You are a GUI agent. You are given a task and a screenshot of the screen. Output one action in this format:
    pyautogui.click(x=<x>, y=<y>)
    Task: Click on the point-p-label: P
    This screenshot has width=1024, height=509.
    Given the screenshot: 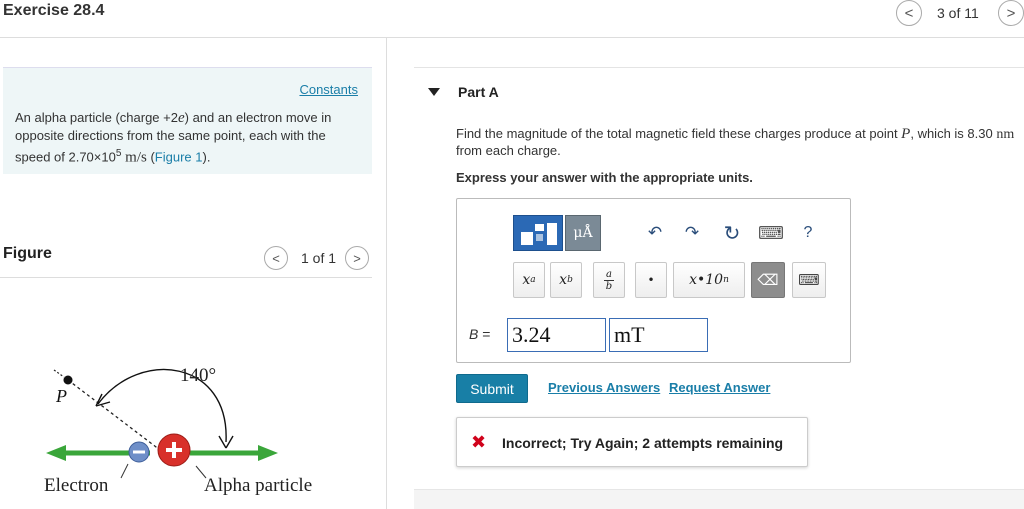 What is the action you would take?
    pyautogui.click(x=61, y=396)
    